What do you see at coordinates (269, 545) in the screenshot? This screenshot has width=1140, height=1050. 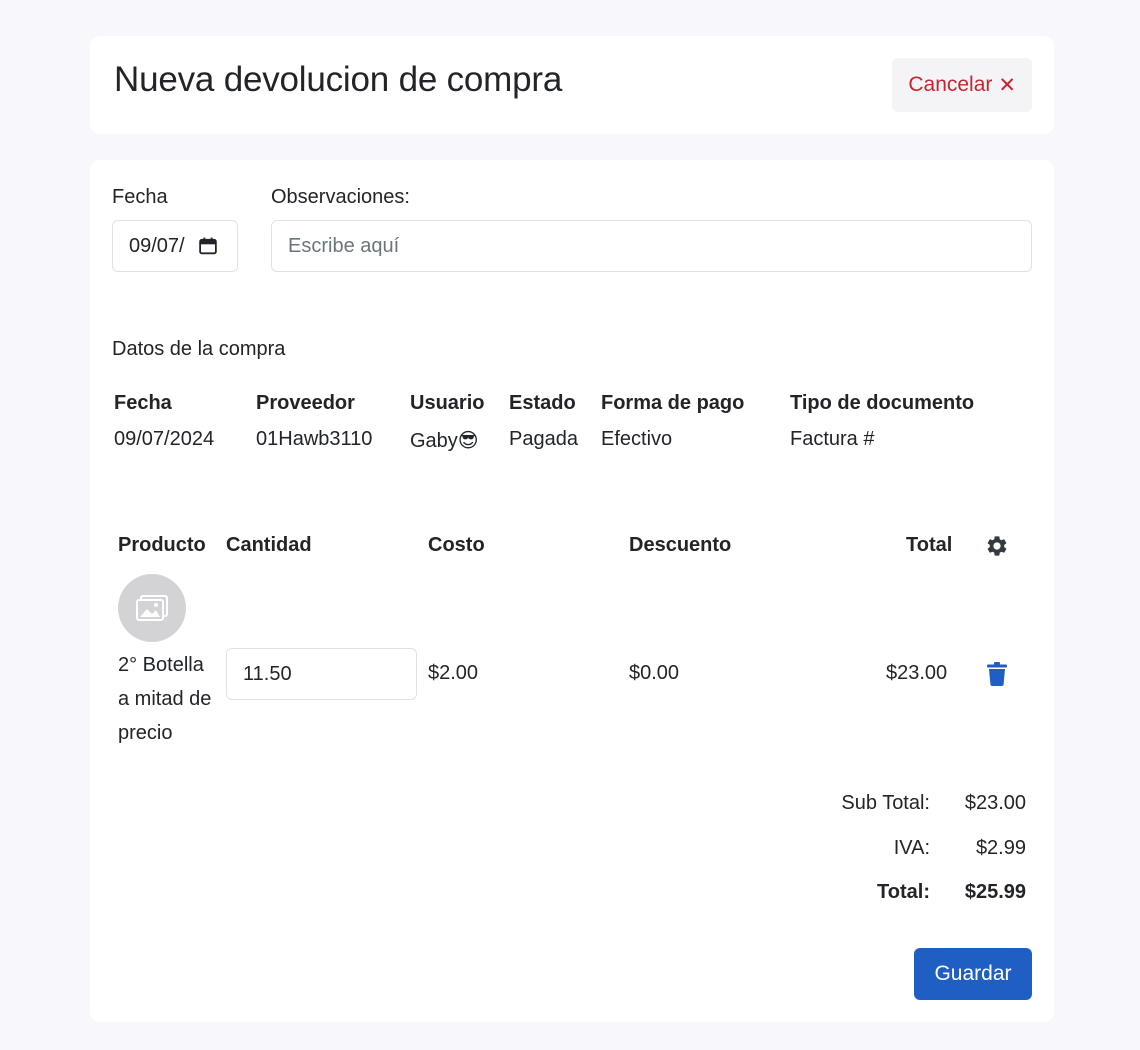 I see `column-header-quantity: Cantidad` at bounding box center [269, 545].